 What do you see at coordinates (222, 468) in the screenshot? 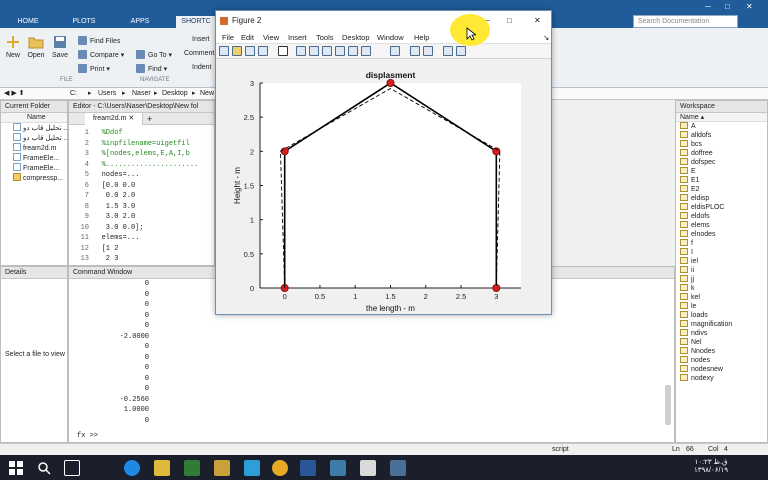
I see `tray-app-icon` at bounding box center [222, 468].